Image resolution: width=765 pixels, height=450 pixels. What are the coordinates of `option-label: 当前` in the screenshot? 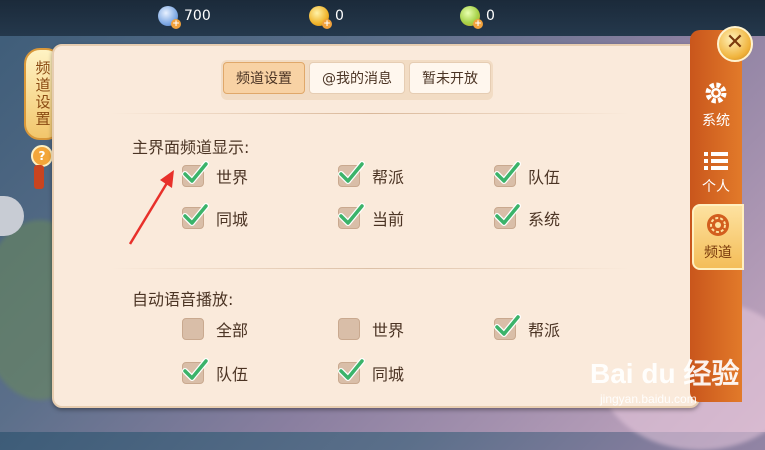 It's located at (388, 219).